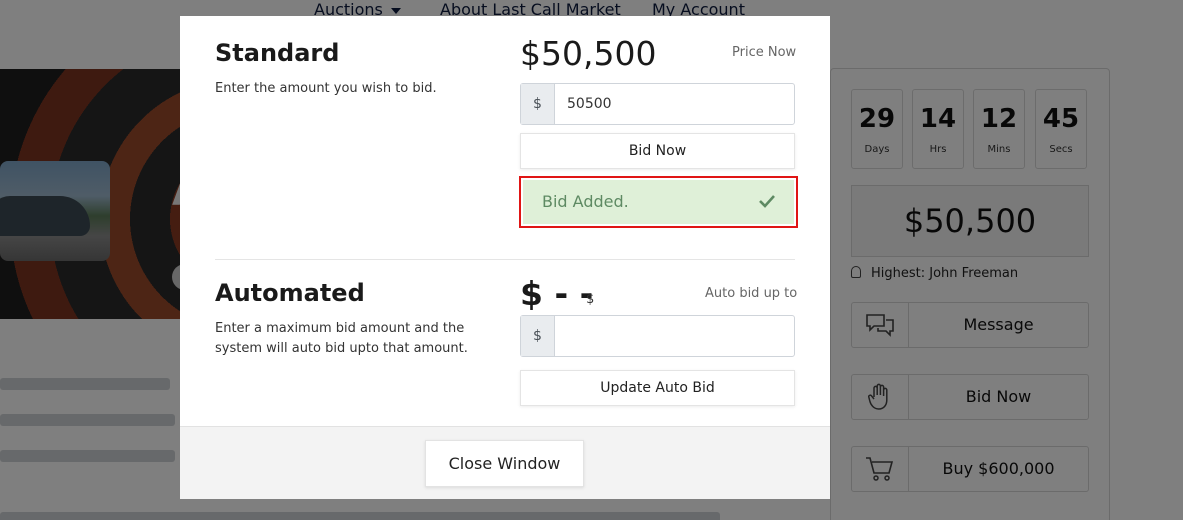 This screenshot has width=1183, height=520. I want to click on auto-bid-input-group: $, so click(657, 336).